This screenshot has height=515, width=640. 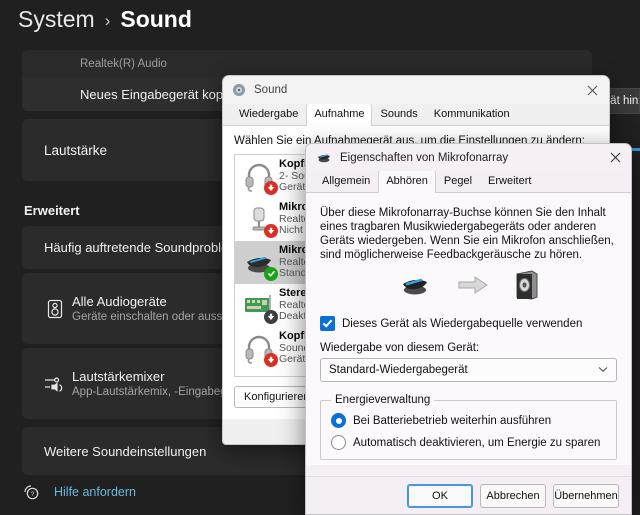 What do you see at coordinates (407, 181) in the screenshot?
I see `tab-abhoeren: Abhören` at bounding box center [407, 181].